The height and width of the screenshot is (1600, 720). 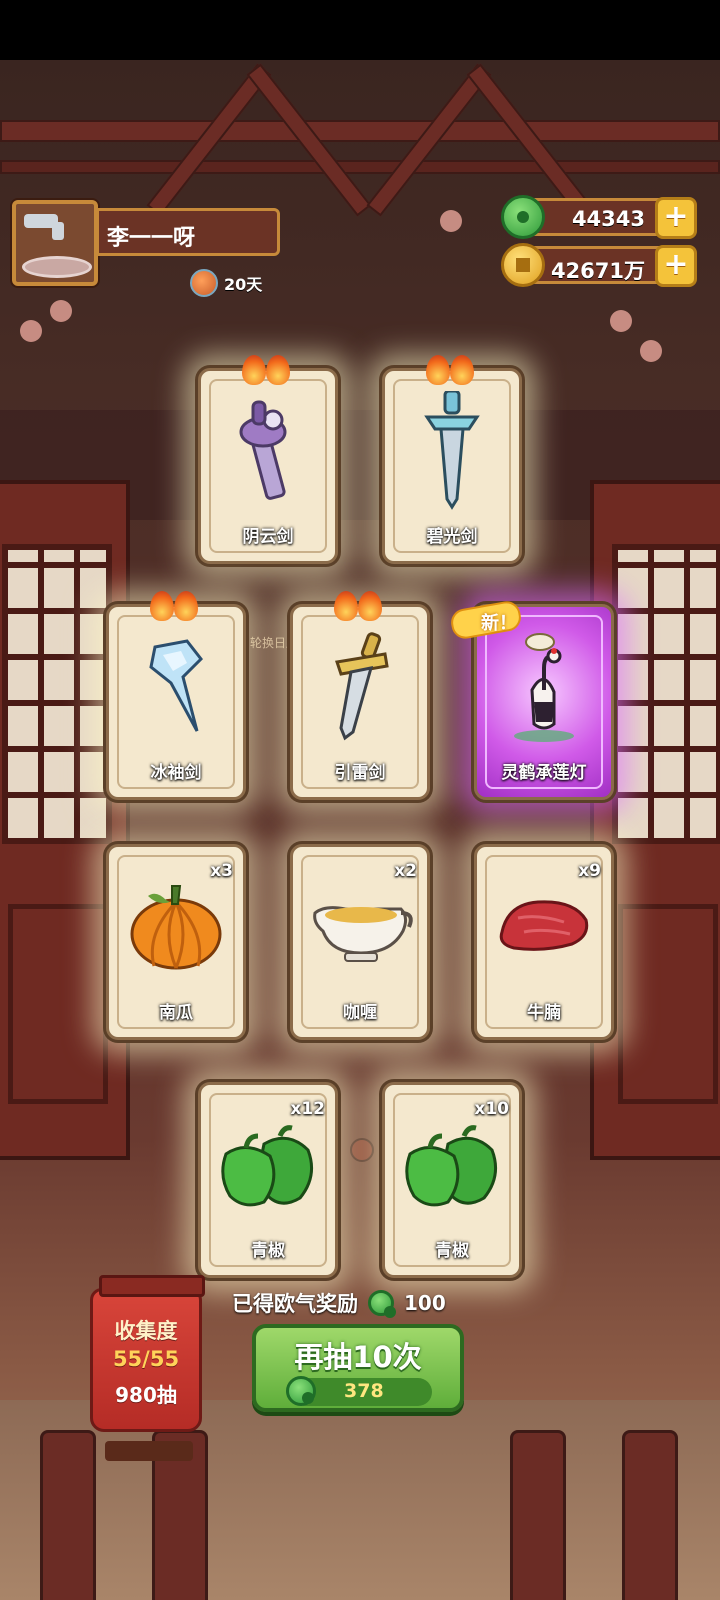 I want to click on add-jade-button: +, so click(x=676, y=218).